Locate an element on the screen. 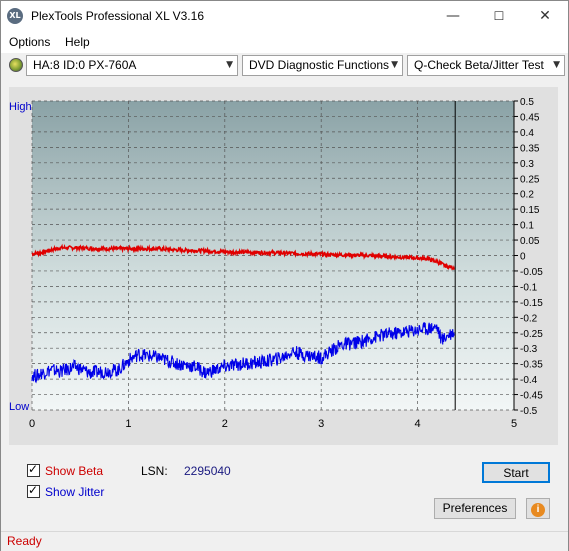 This screenshot has height=551, width=569. title-bar: XL PlexTools Professional XL V3.16 — ☐ ✕ is located at coordinates (284, 16).